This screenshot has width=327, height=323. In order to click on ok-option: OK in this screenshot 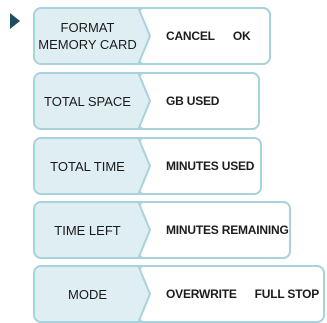, I will do `click(242, 36)`.